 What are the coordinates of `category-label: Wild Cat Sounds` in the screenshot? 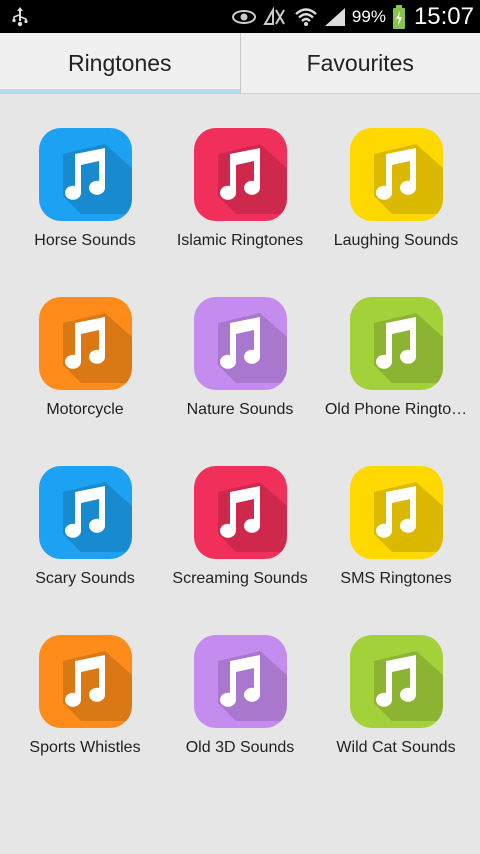 It's located at (396, 747).